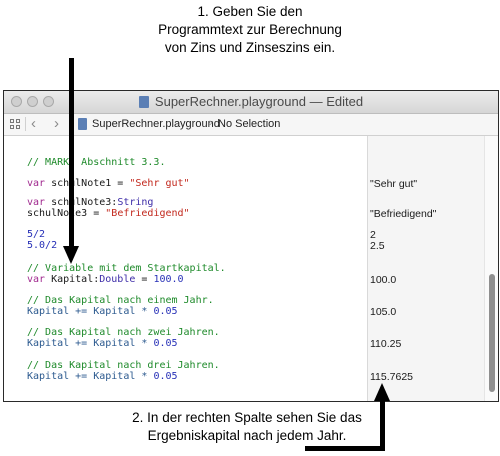 The height and width of the screenshot is (456, 500). Describe the element at coordinates (492, 333) in the screenshot. I see `scrollbar-thumb` at that location.